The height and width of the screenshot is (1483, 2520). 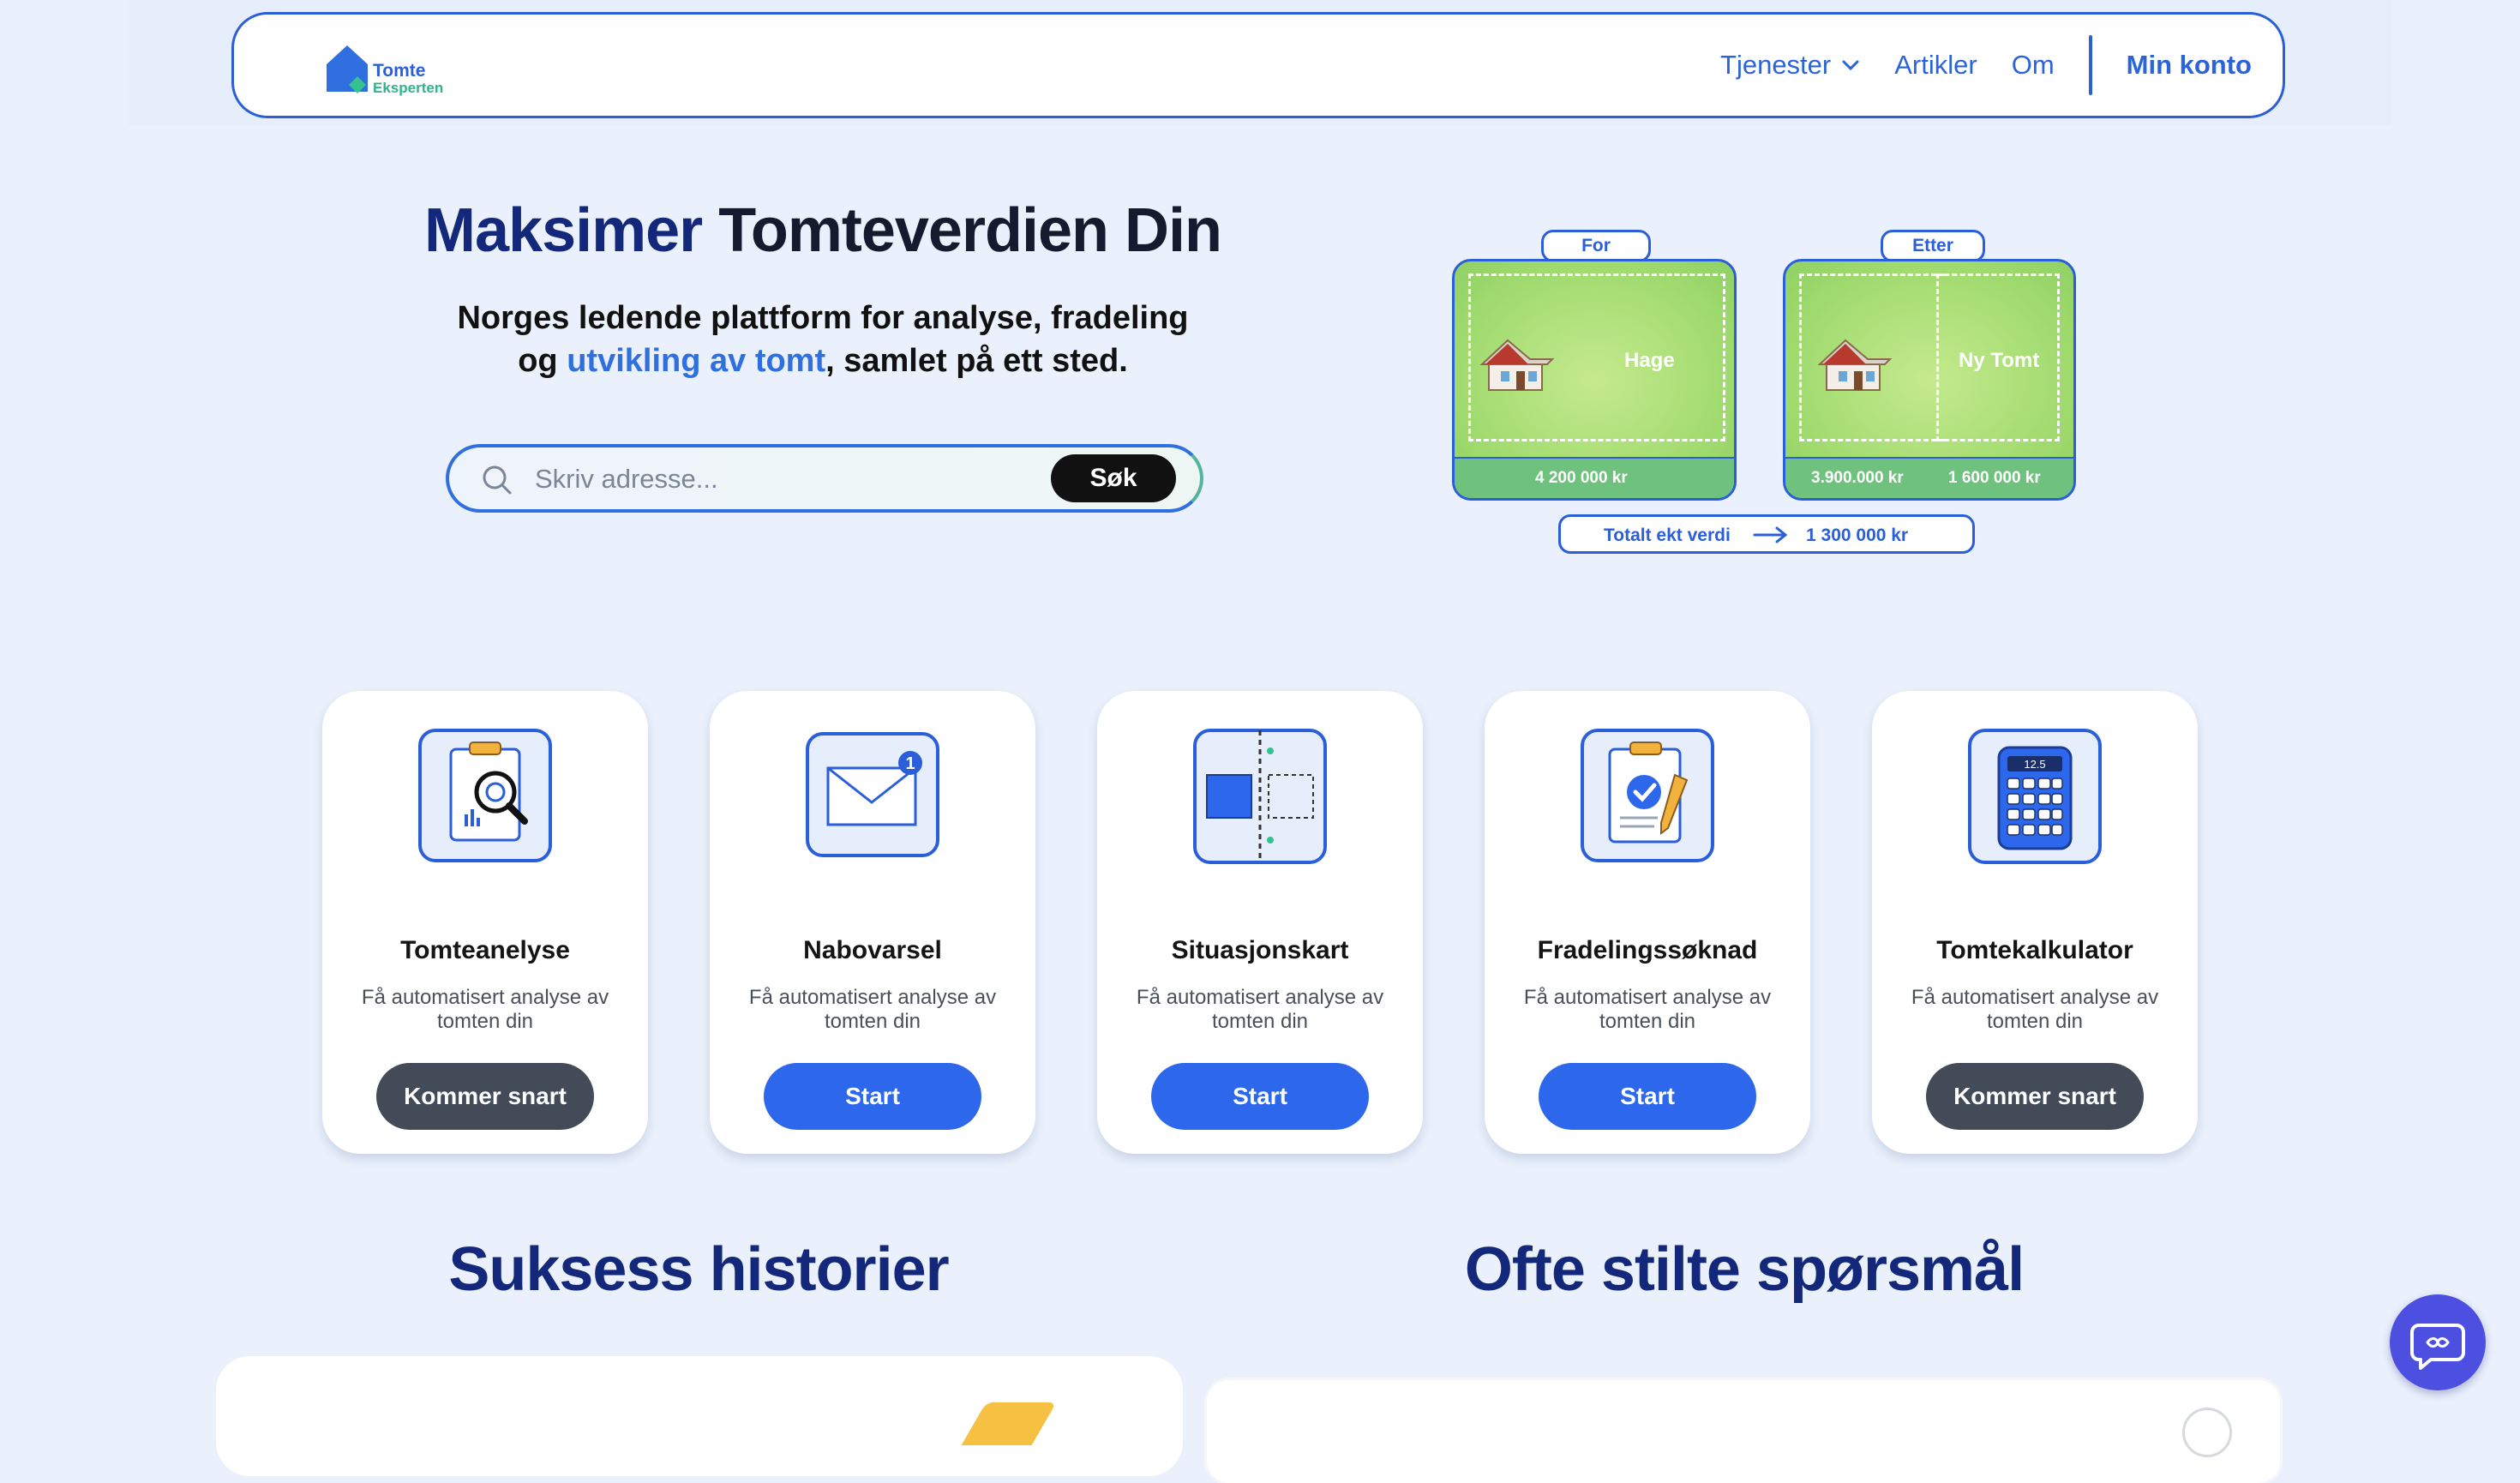 What do you see at coordinates (1647, 950) in the screenshot?
I see `card-title: Fradelingssøknad` at bounding box center [1647, 950].